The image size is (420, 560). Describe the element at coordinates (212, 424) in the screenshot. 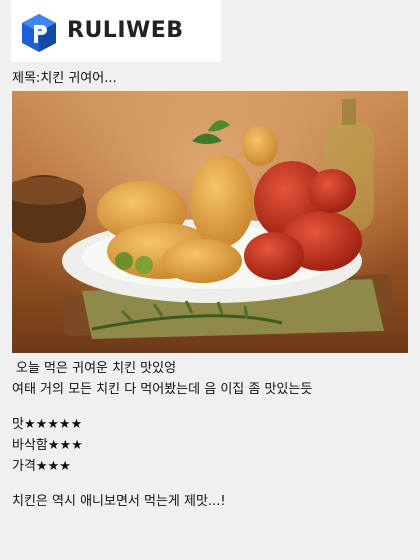

I see `rating-row-taste: 맛★★★★★` at that location.